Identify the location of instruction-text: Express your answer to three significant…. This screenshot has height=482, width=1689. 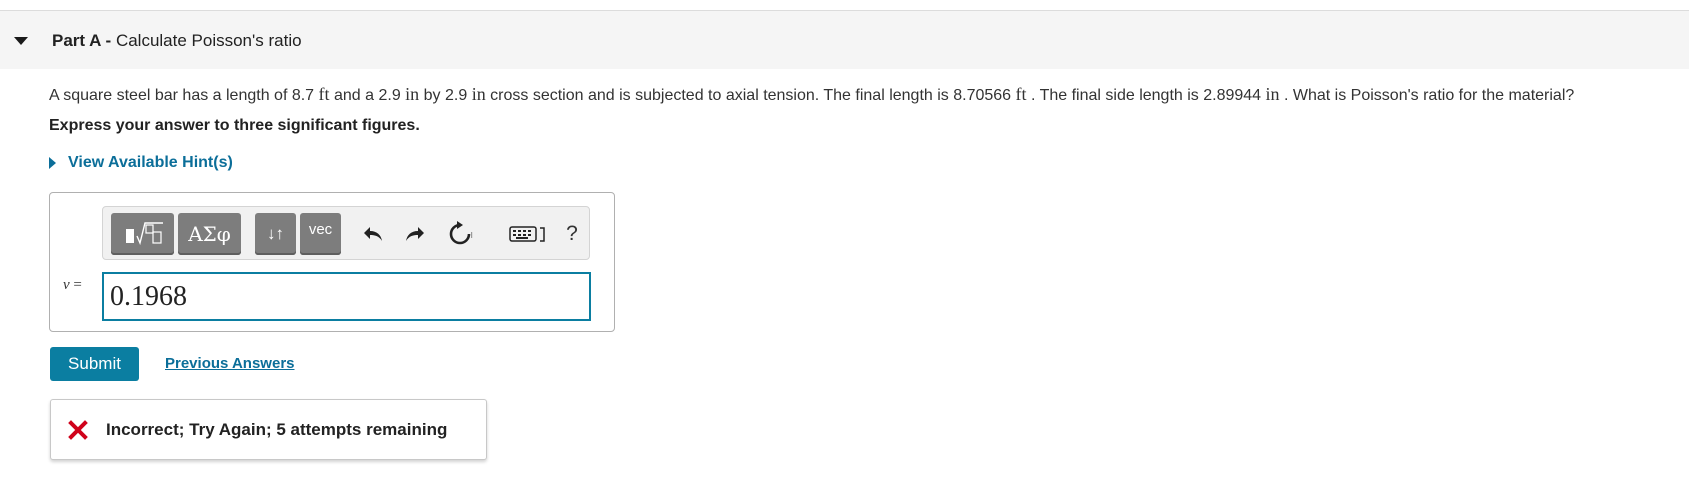
(234, 125).